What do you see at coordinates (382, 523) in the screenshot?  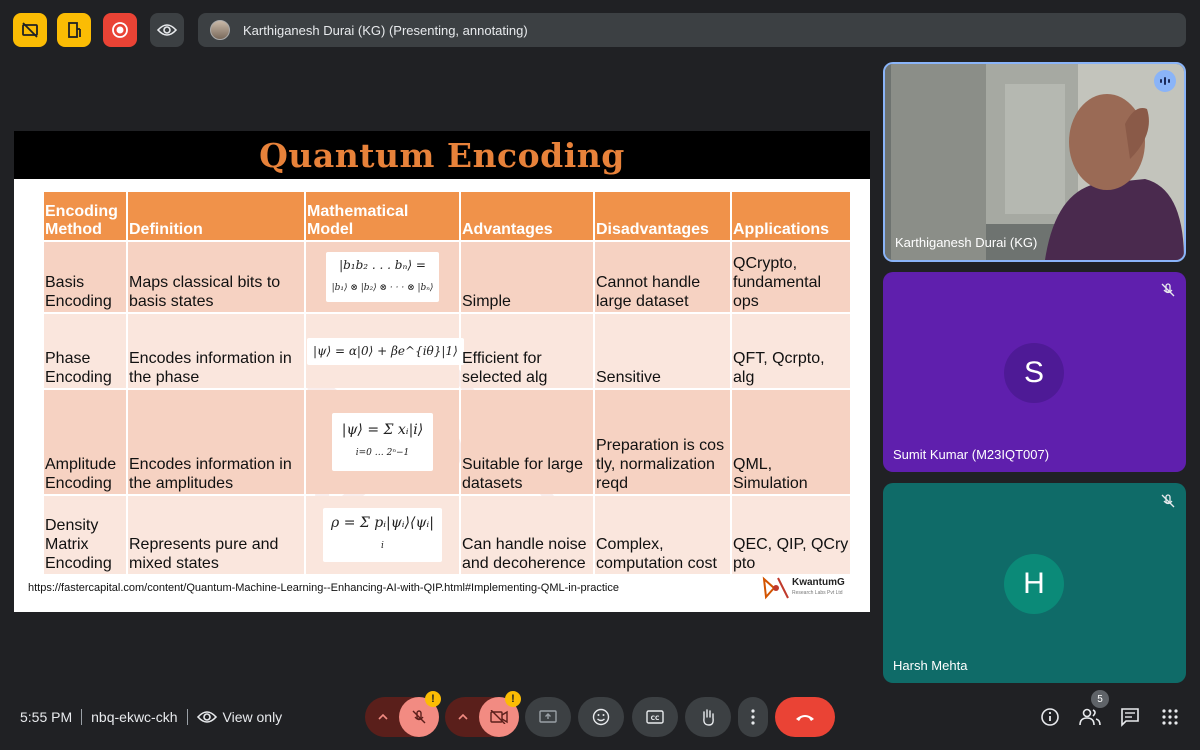 I see `math-line-1: ρ = Σ pᵢ|ψᵢ⟩⟨ψᵢ|` at bounding box center [382, 523].